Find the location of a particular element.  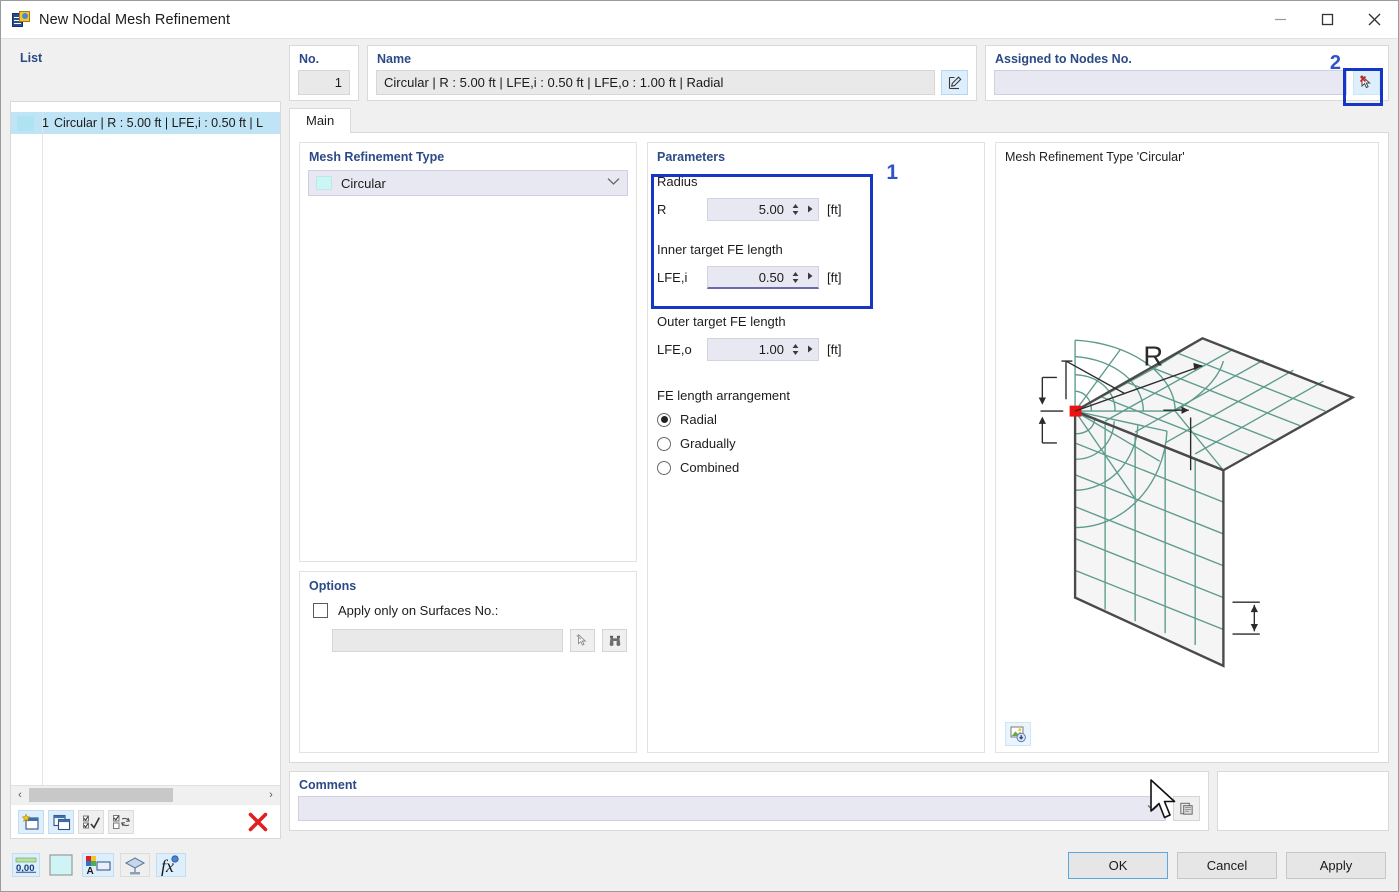

mesh-preview-graphic: R is located at coordinates (1197, 502).